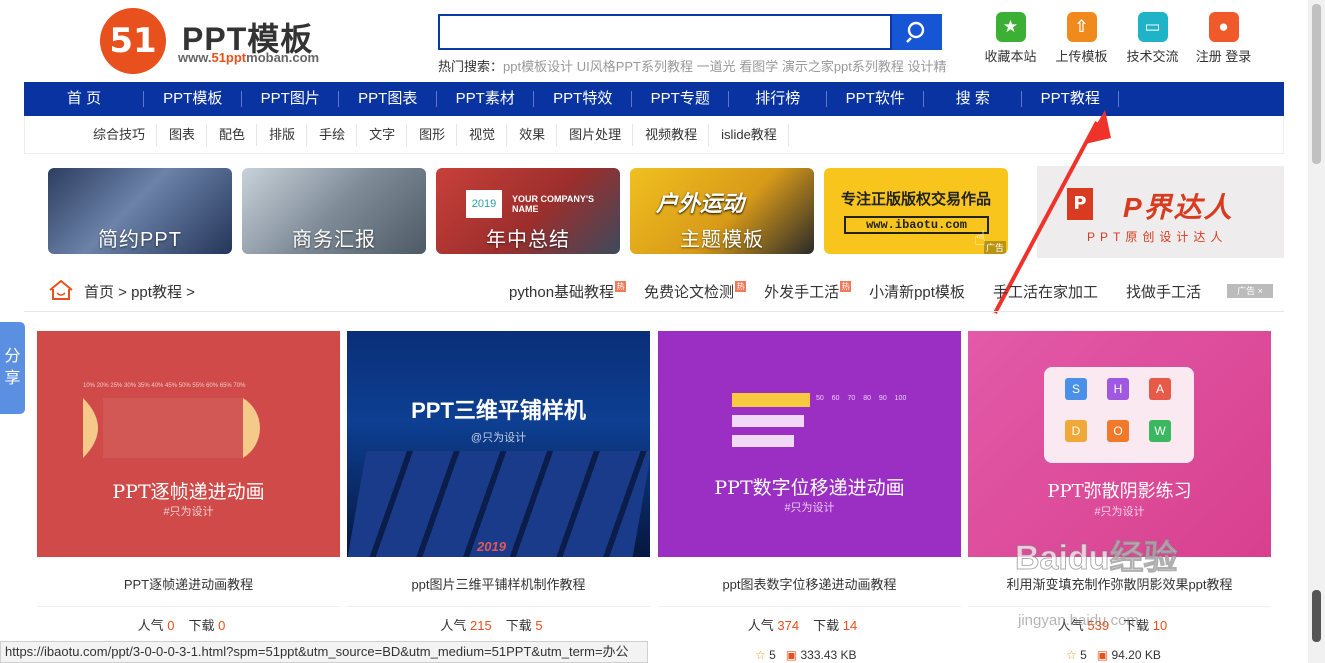 Image resolution: width=1325 pixels, height=663 pixels. Describe the element at coordinates (181, 625) in the screenshot. I see `card-stats: 人气 0 下载 0` at that location.